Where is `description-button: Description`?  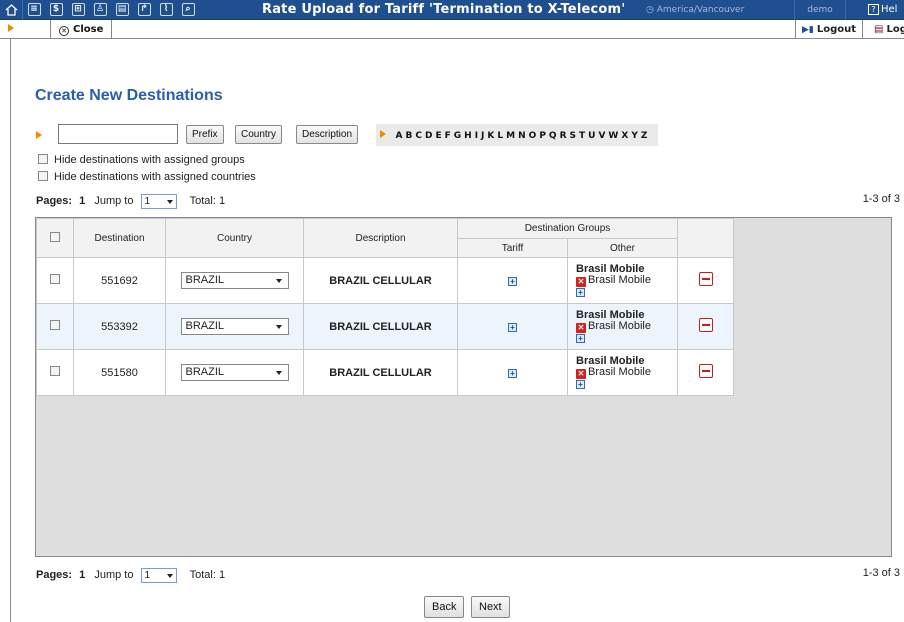 description-button: Description is located at coordinates (327, 134).